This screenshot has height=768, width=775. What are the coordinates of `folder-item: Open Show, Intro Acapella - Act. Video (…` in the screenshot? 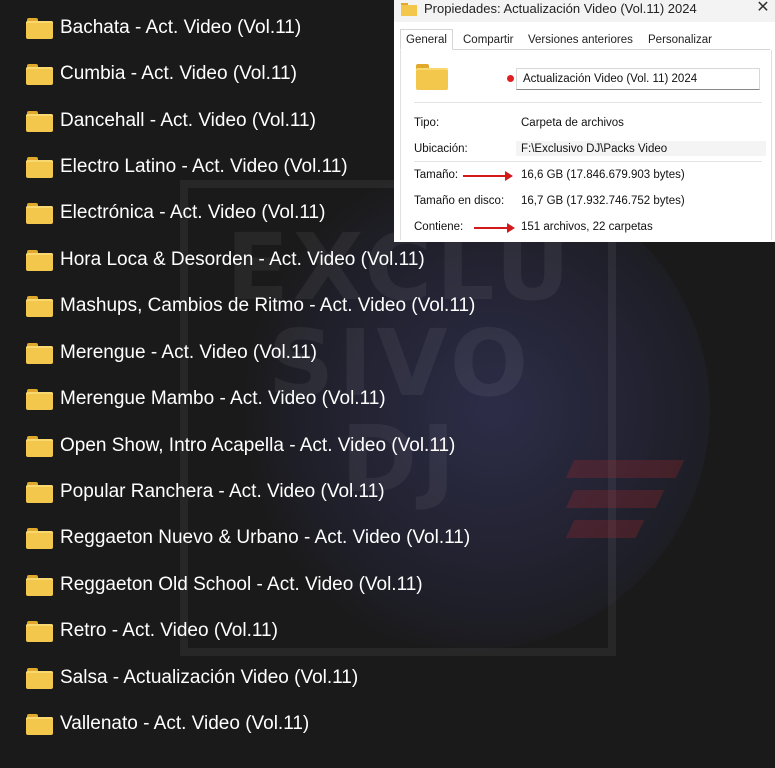 It's located at (240, 446).